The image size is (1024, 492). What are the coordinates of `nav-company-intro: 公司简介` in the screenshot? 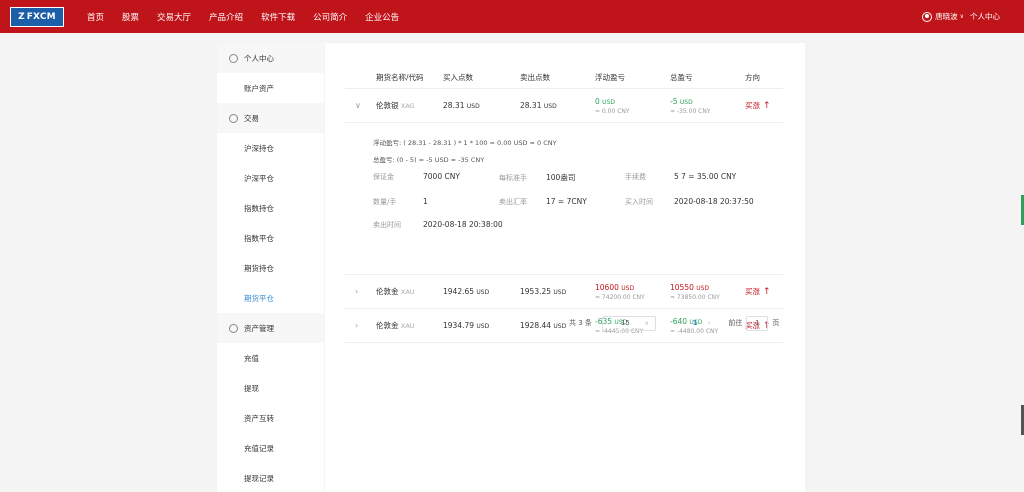 It's located at (330, 17).